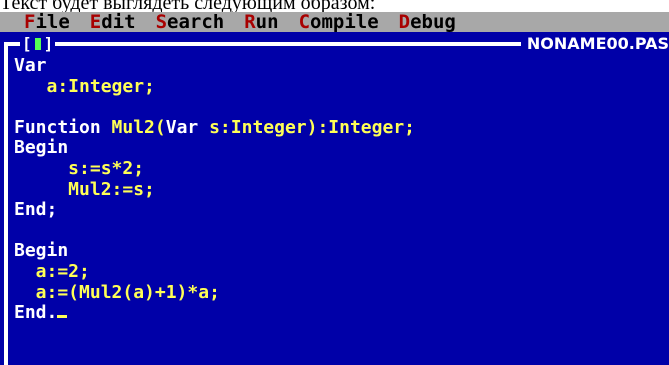 The image size is (669, 365). Describe the element at coordinates (161, 22) in the screenshot. I see `menu-hotkey: S` at that location.